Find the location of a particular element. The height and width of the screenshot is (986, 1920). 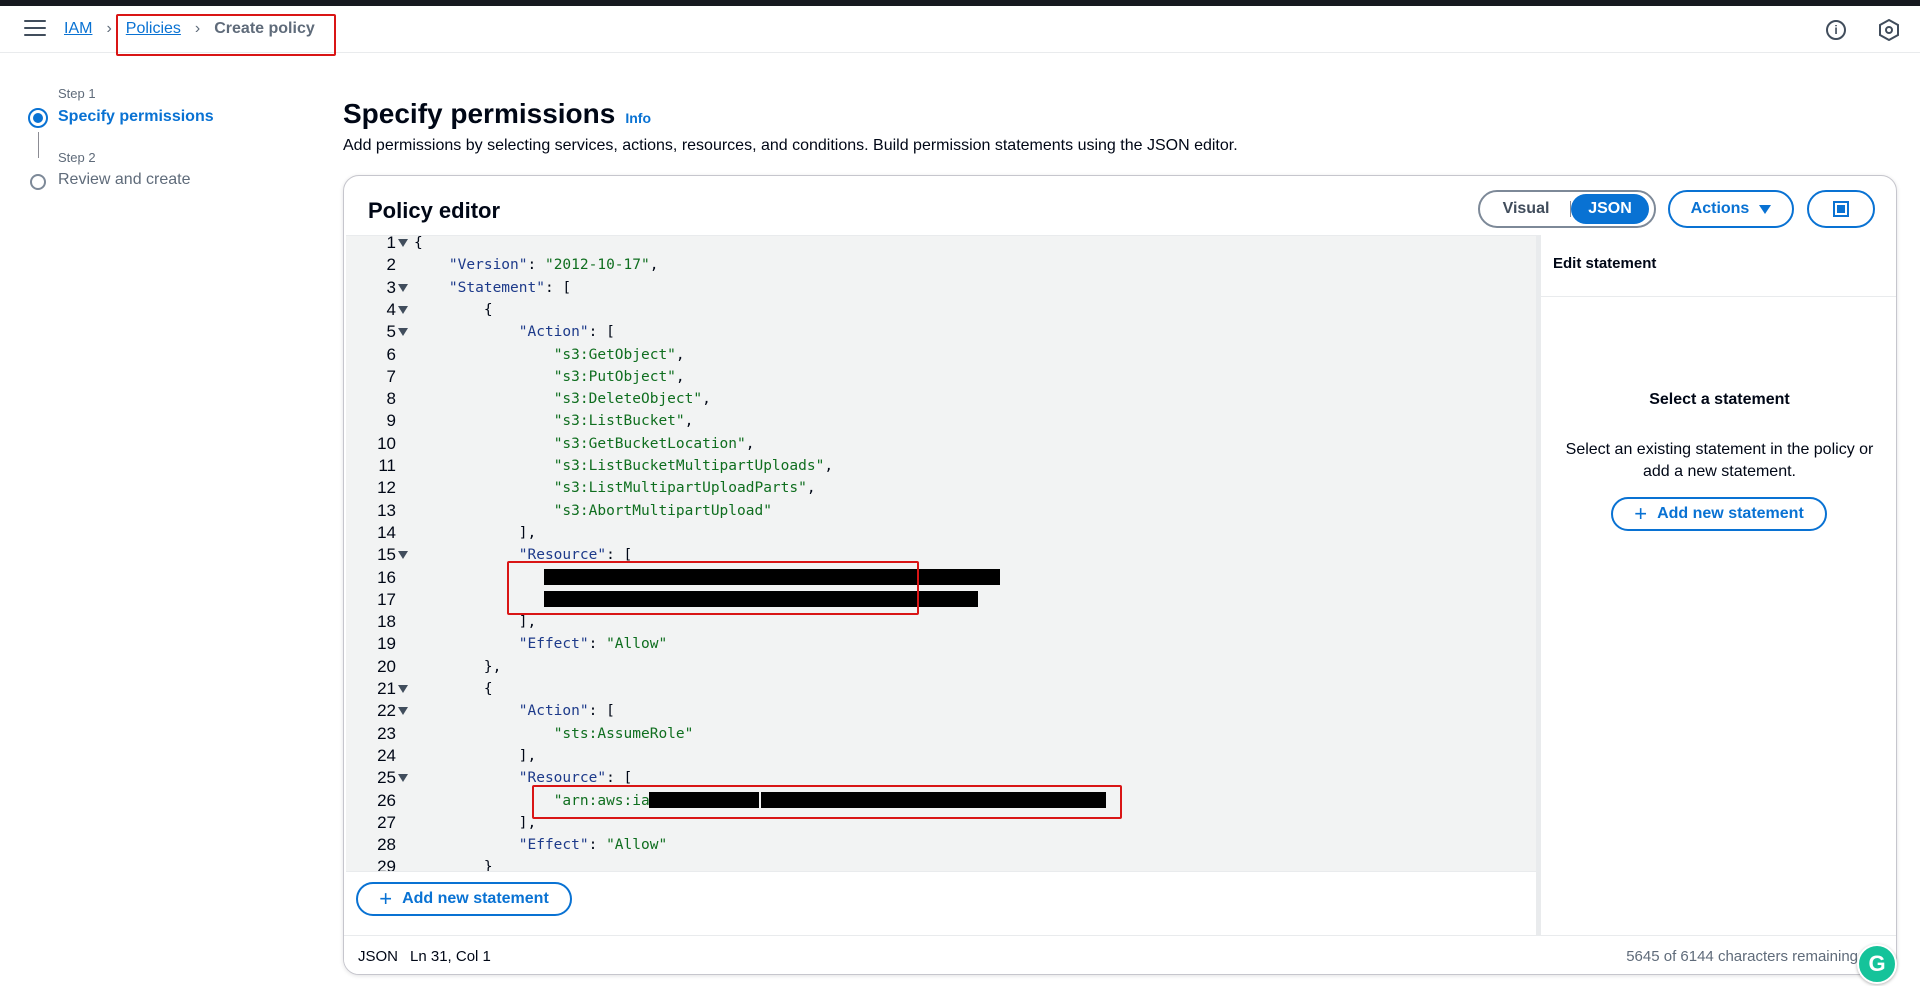

code-line: 28 "Effect": "Allow" is located at coordinates (941, 845).